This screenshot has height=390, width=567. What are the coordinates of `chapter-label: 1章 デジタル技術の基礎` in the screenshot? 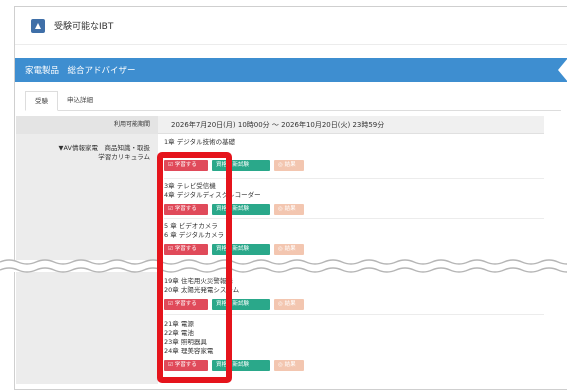 It's located at (200, 142).